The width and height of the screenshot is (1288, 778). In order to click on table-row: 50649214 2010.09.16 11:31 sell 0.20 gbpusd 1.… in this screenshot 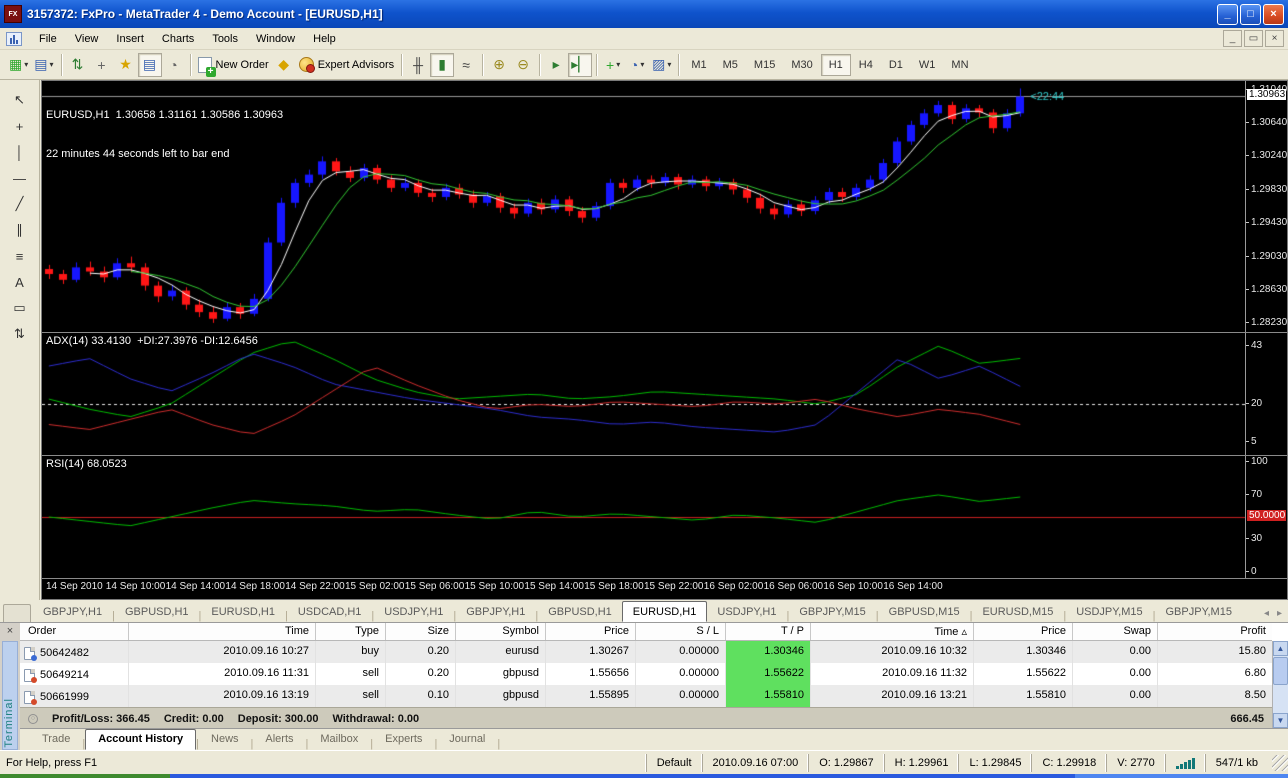, I will do `click(646, 674)`.